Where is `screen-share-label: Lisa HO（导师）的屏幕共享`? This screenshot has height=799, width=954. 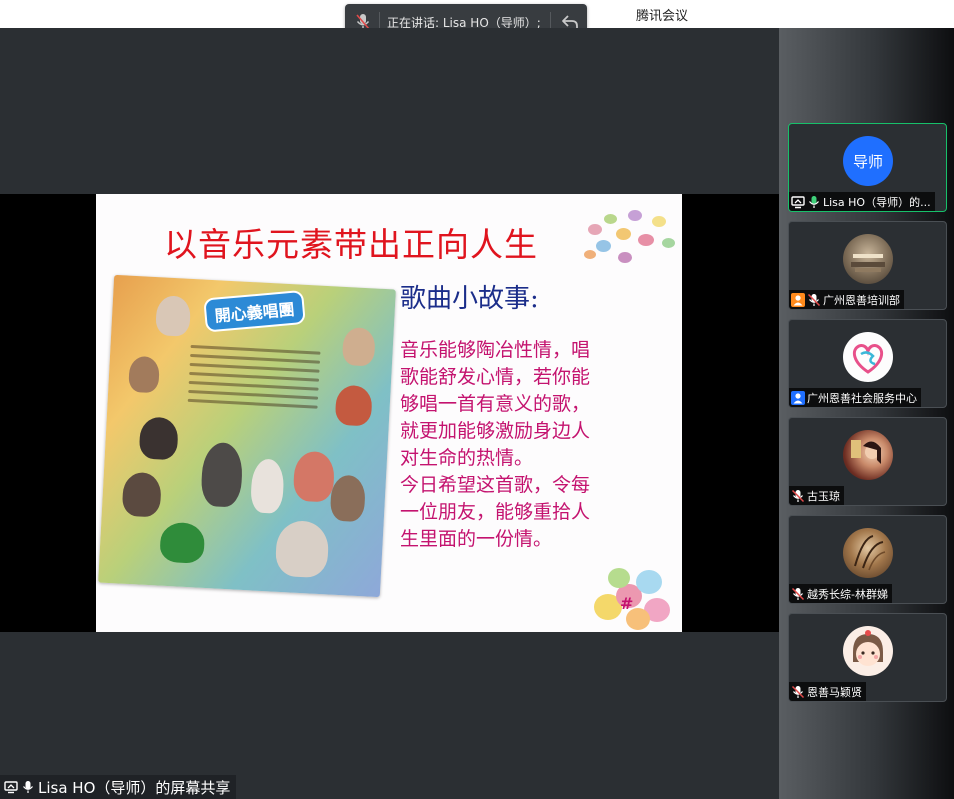
screen-share-label: Lisa HO（导师）的屏幕共享 is located at coordinates (118, 787).